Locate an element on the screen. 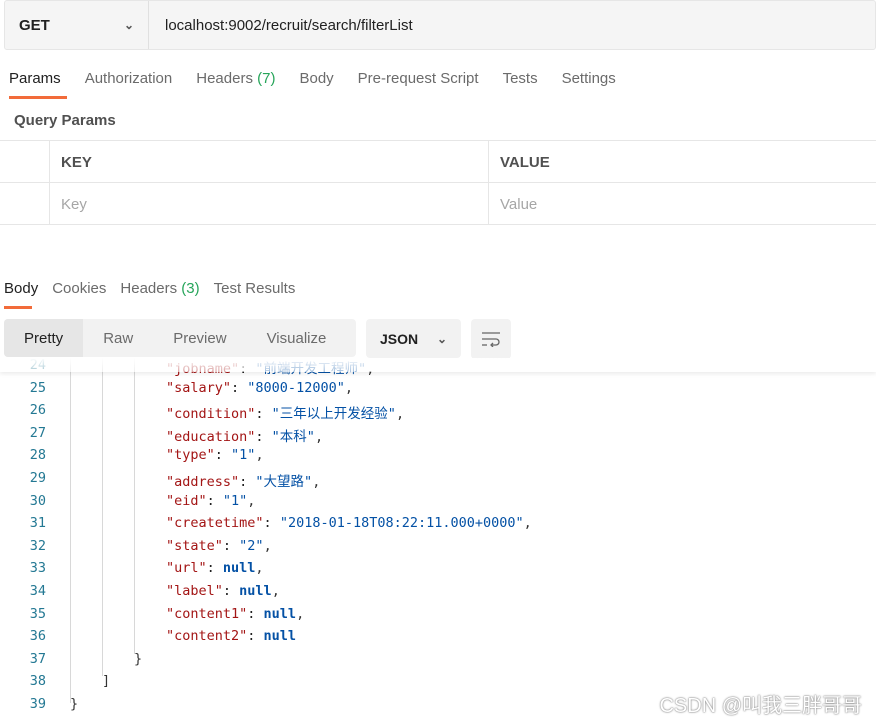 This screenshot has height=726, width=876. code-line: "type": "1", is located at coordinates (215, 455).